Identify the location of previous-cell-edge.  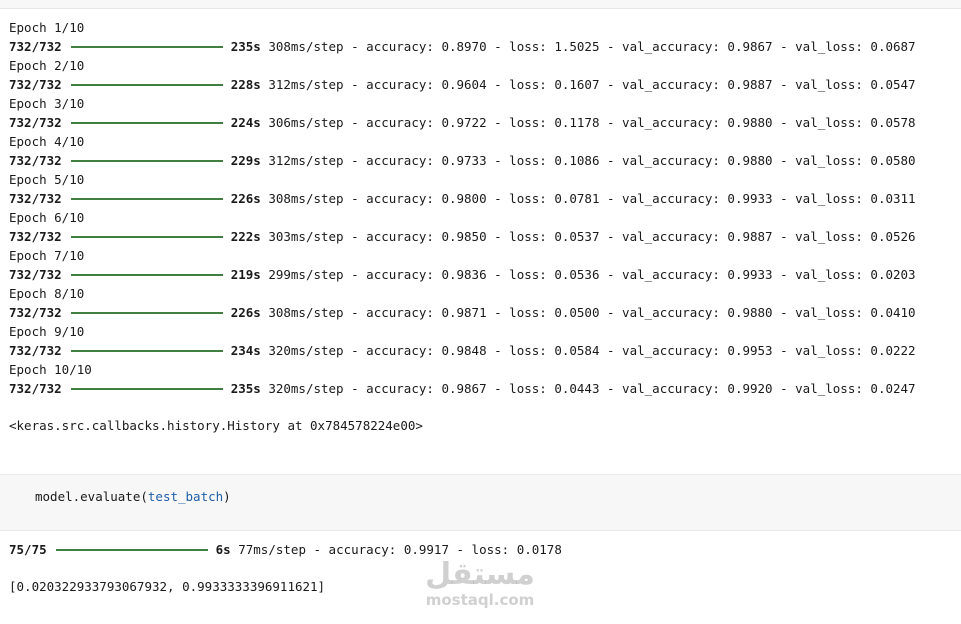
(480, 4).